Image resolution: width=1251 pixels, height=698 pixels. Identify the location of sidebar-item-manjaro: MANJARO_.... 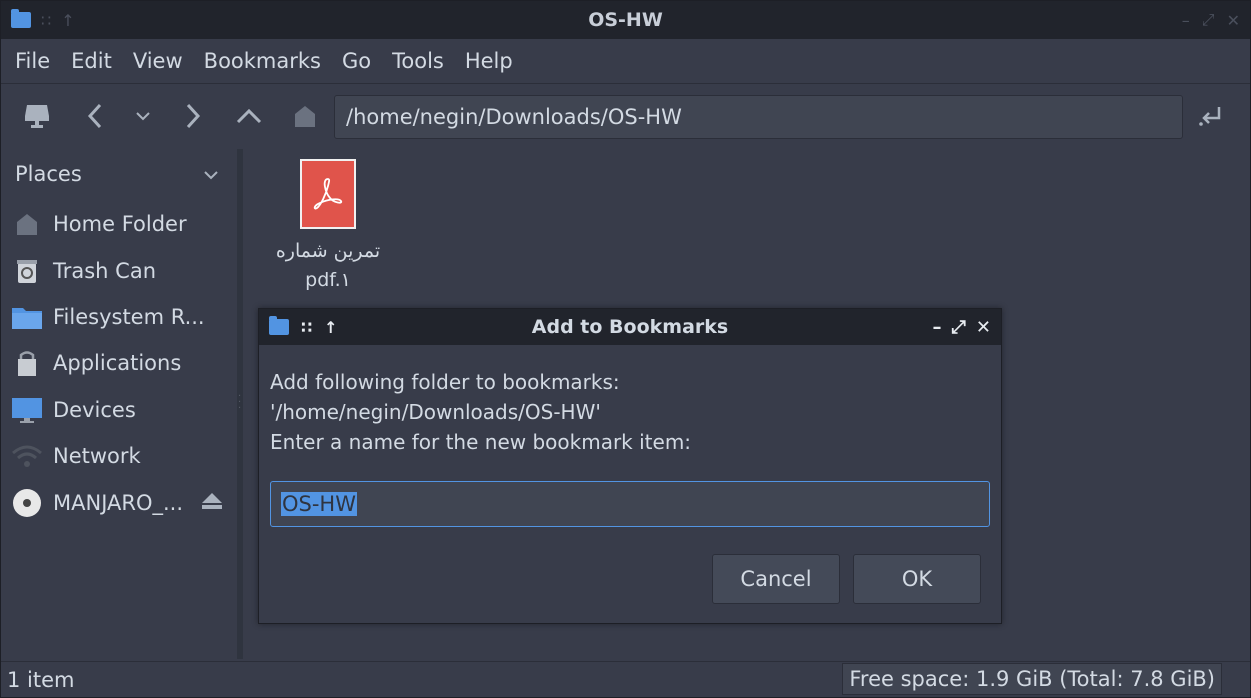
(119, 502).